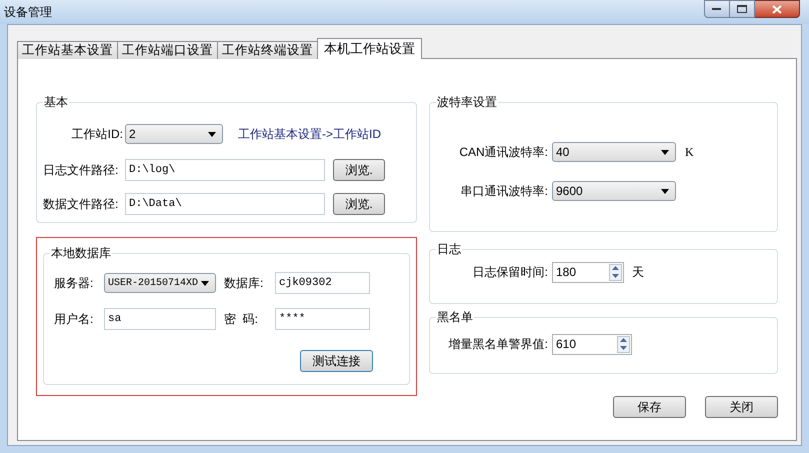 This screenshot has height=453, width=809. Describe the element at coordinates (160, 319) in the screenshot. I see `text-field: sa` at that location.